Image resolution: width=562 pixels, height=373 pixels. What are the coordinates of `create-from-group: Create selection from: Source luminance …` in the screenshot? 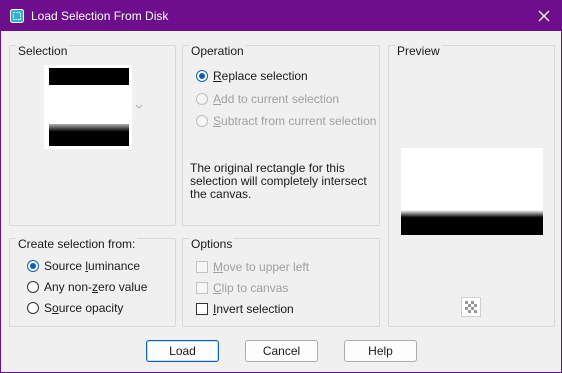 It's located at (92, 282).